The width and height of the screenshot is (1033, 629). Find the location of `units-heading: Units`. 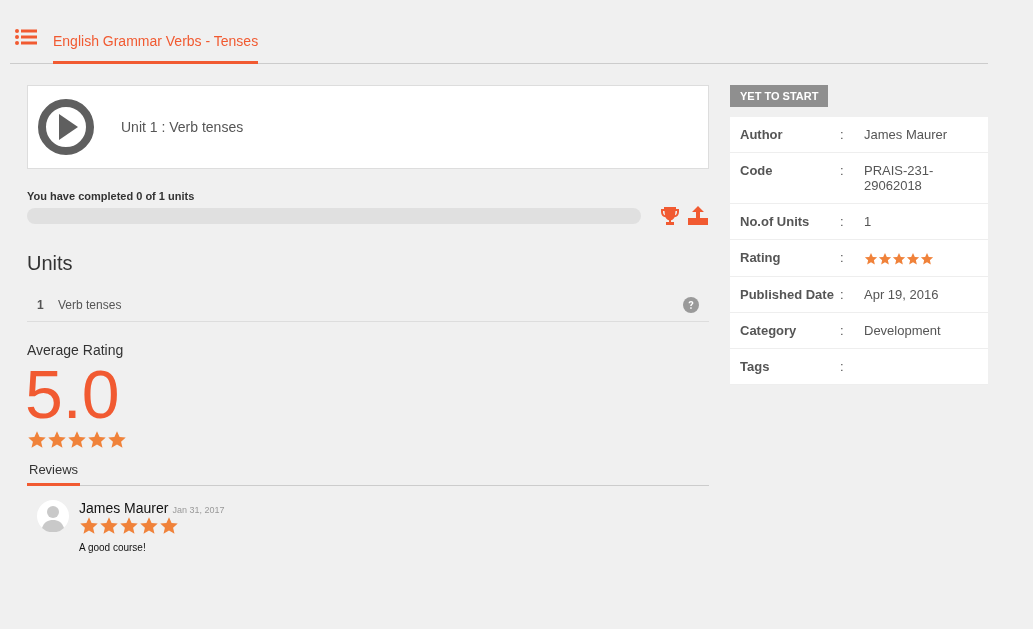

units-heading: Units is located at coordinates (50, 263).